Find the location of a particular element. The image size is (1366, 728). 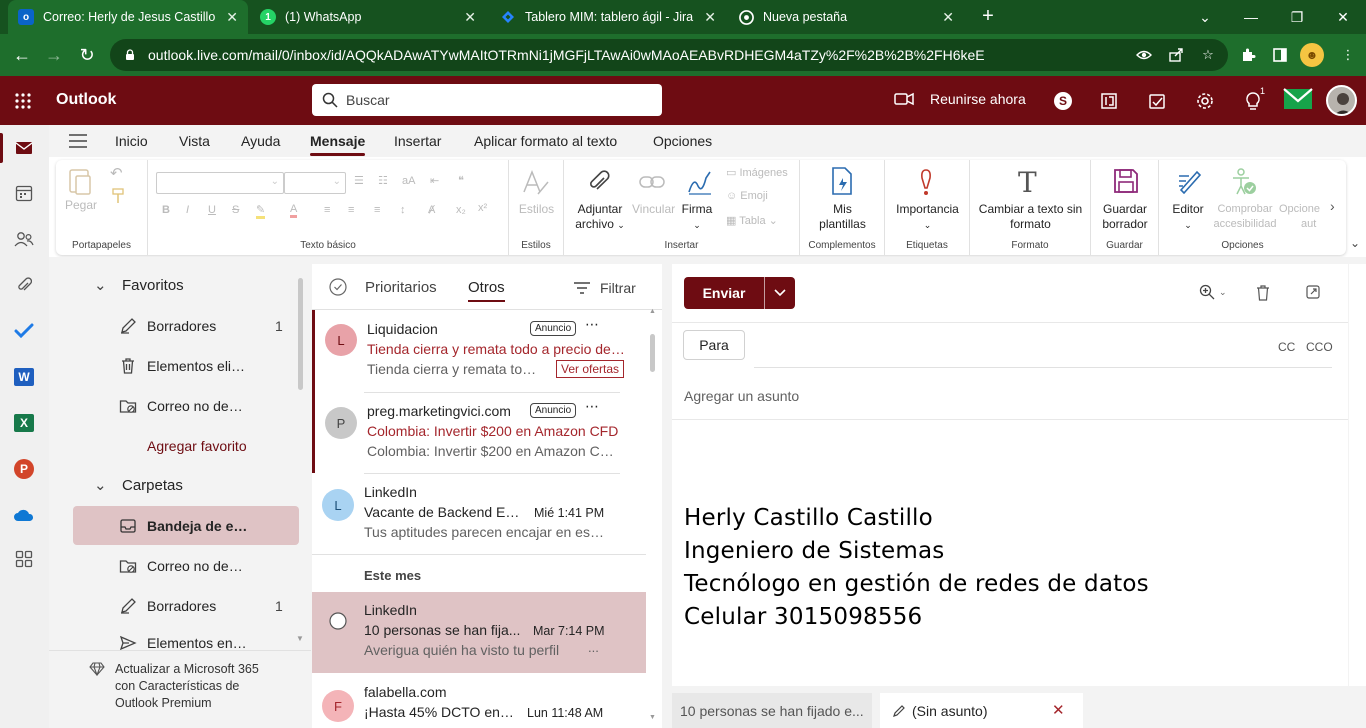

tab-mensaje: Mensaje is located at coordinates (338, 144).